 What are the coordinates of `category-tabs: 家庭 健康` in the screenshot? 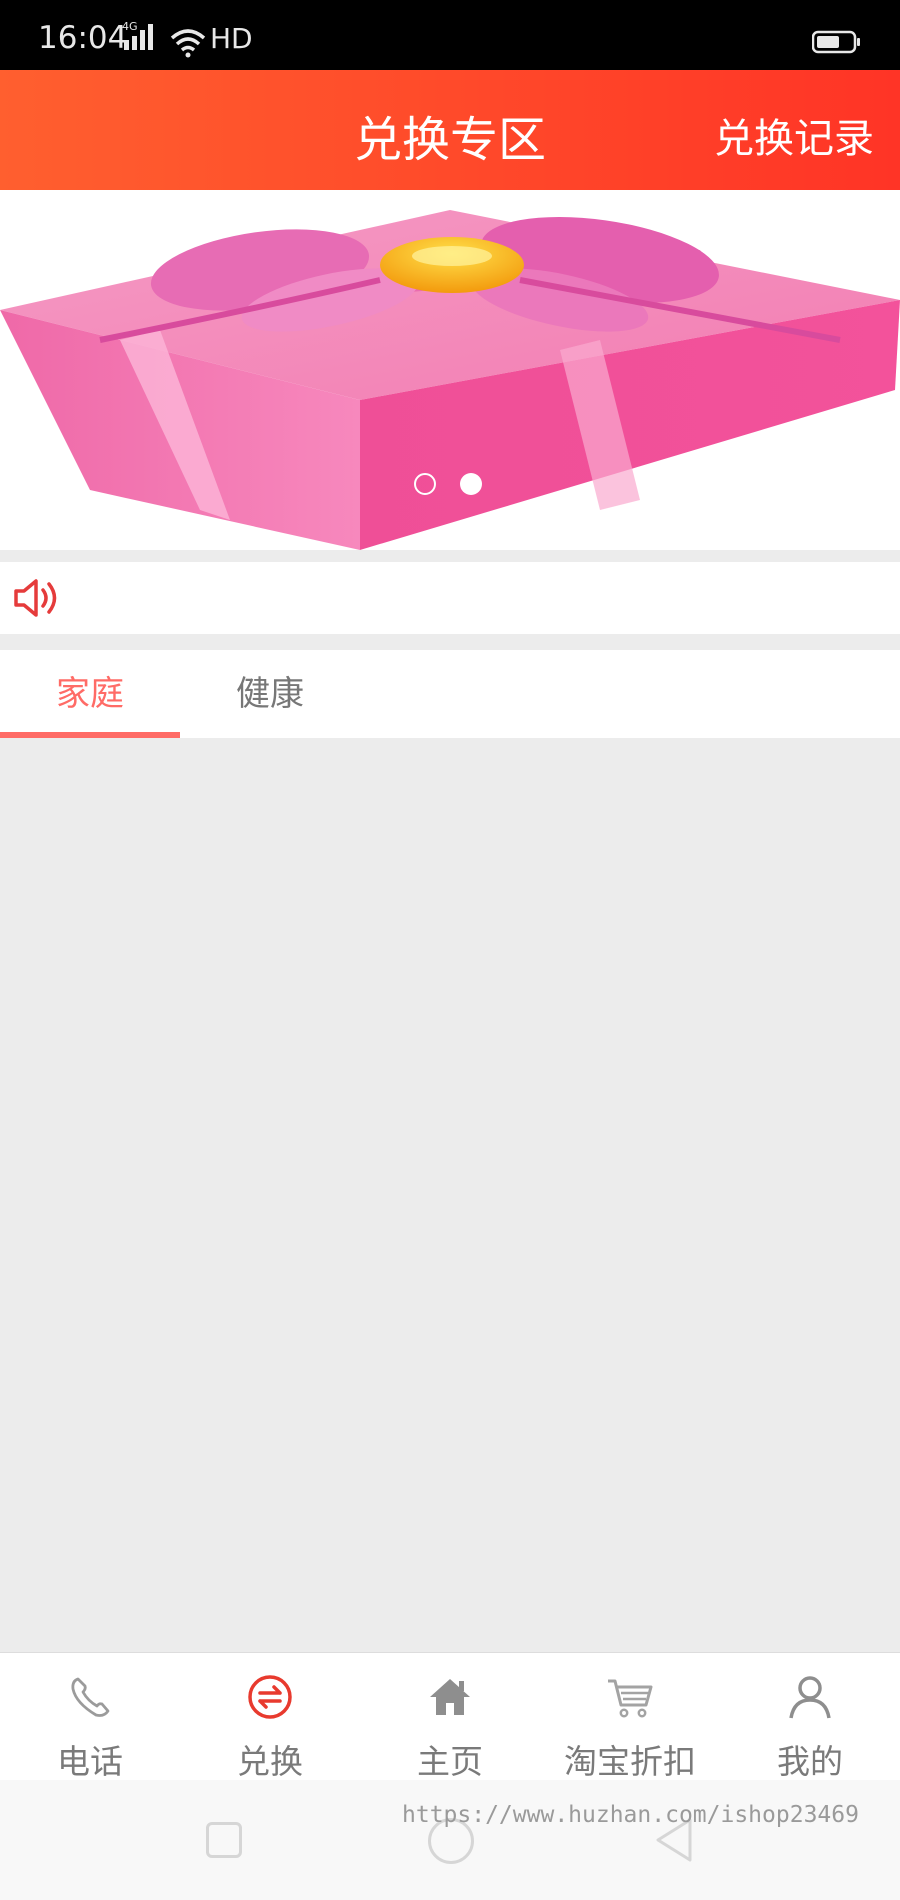 It's located at (450, 694).